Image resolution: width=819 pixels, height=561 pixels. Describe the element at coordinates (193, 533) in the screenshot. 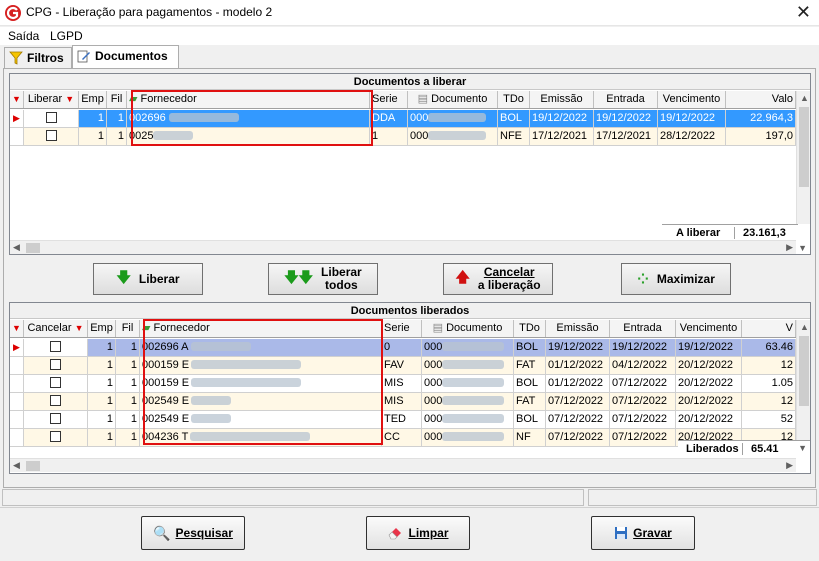

I see `pesquisar-button: 🔍 Pesquisar` at that location.